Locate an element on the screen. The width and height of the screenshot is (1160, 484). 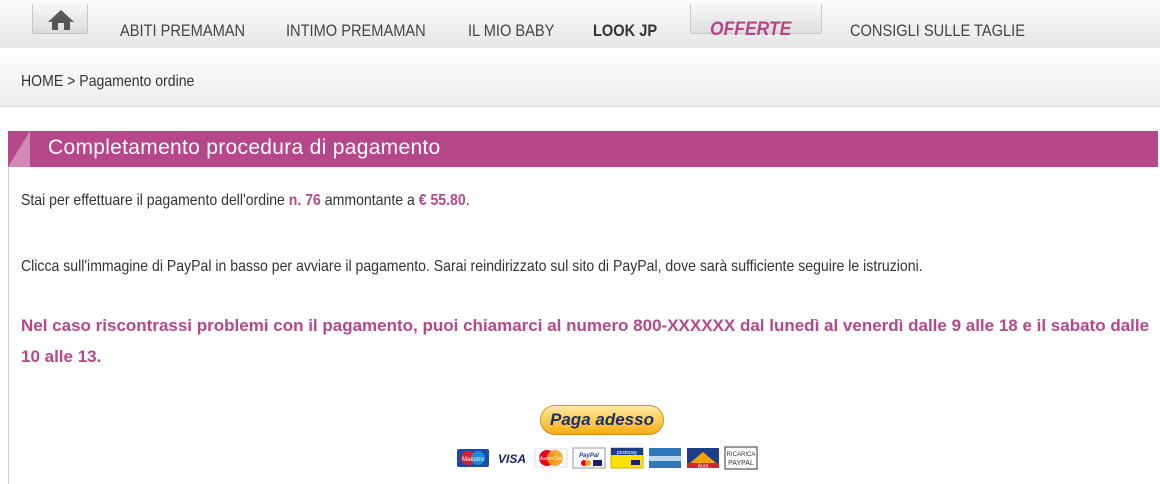
postepay-icon: postepay is located at coordinates (627, 458).